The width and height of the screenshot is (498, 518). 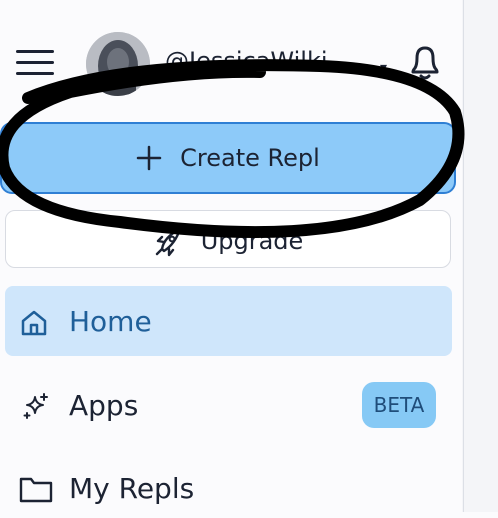 I want to click on bell-icon-graphic, so click(x=425, y=63).